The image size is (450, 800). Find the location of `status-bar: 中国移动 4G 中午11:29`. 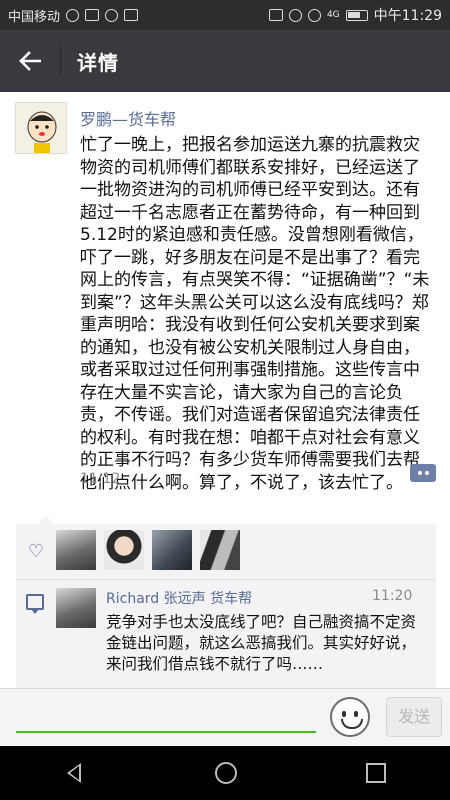

status-bar: 中国移动 4G 中午11:29 is located at coordinates (225, 15).